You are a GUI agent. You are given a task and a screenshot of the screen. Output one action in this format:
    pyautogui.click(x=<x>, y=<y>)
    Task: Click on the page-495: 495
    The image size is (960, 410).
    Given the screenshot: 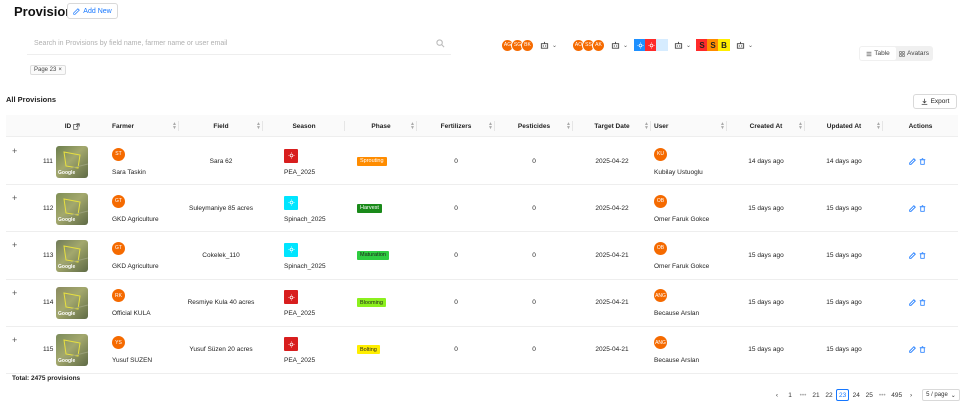 What is the action you would take?
    pyautogui.click(x=896, y=395)
    